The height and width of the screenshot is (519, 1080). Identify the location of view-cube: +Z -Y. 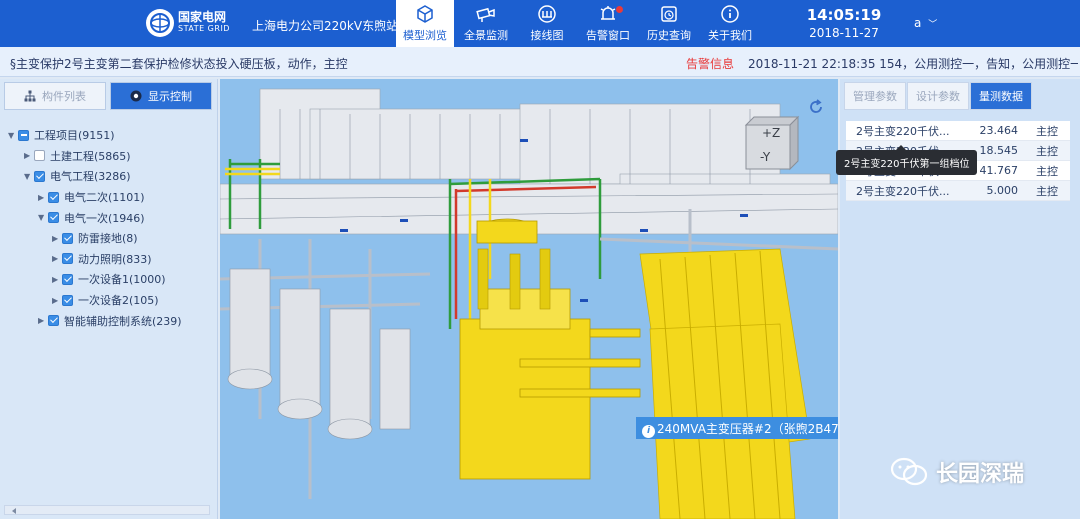
(771, 143).